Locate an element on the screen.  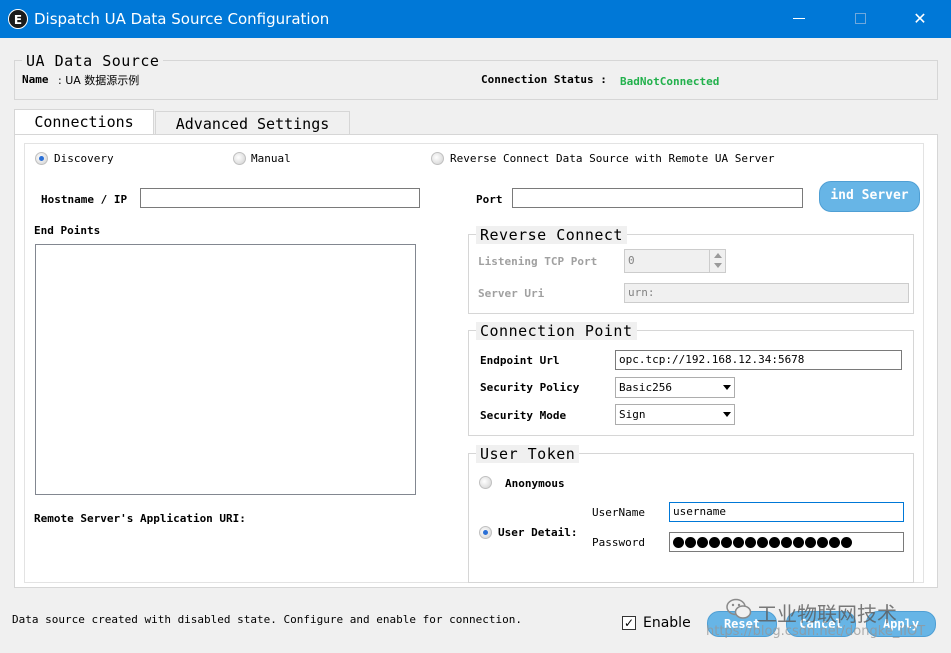
tab-connections: Connections is located at coordinates (84, 122).